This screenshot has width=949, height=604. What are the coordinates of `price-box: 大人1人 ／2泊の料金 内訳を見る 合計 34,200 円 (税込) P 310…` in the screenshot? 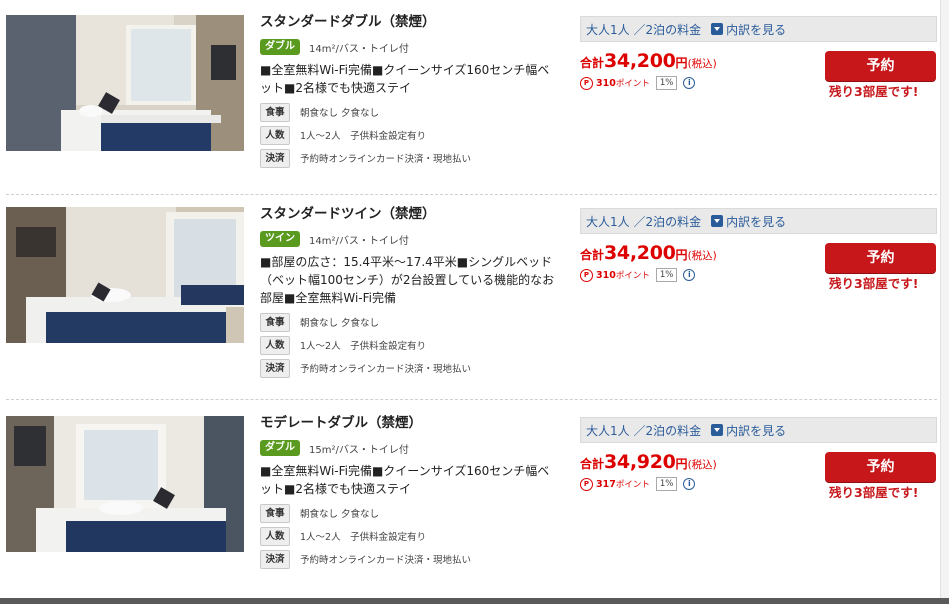 It's located at (758, 57).